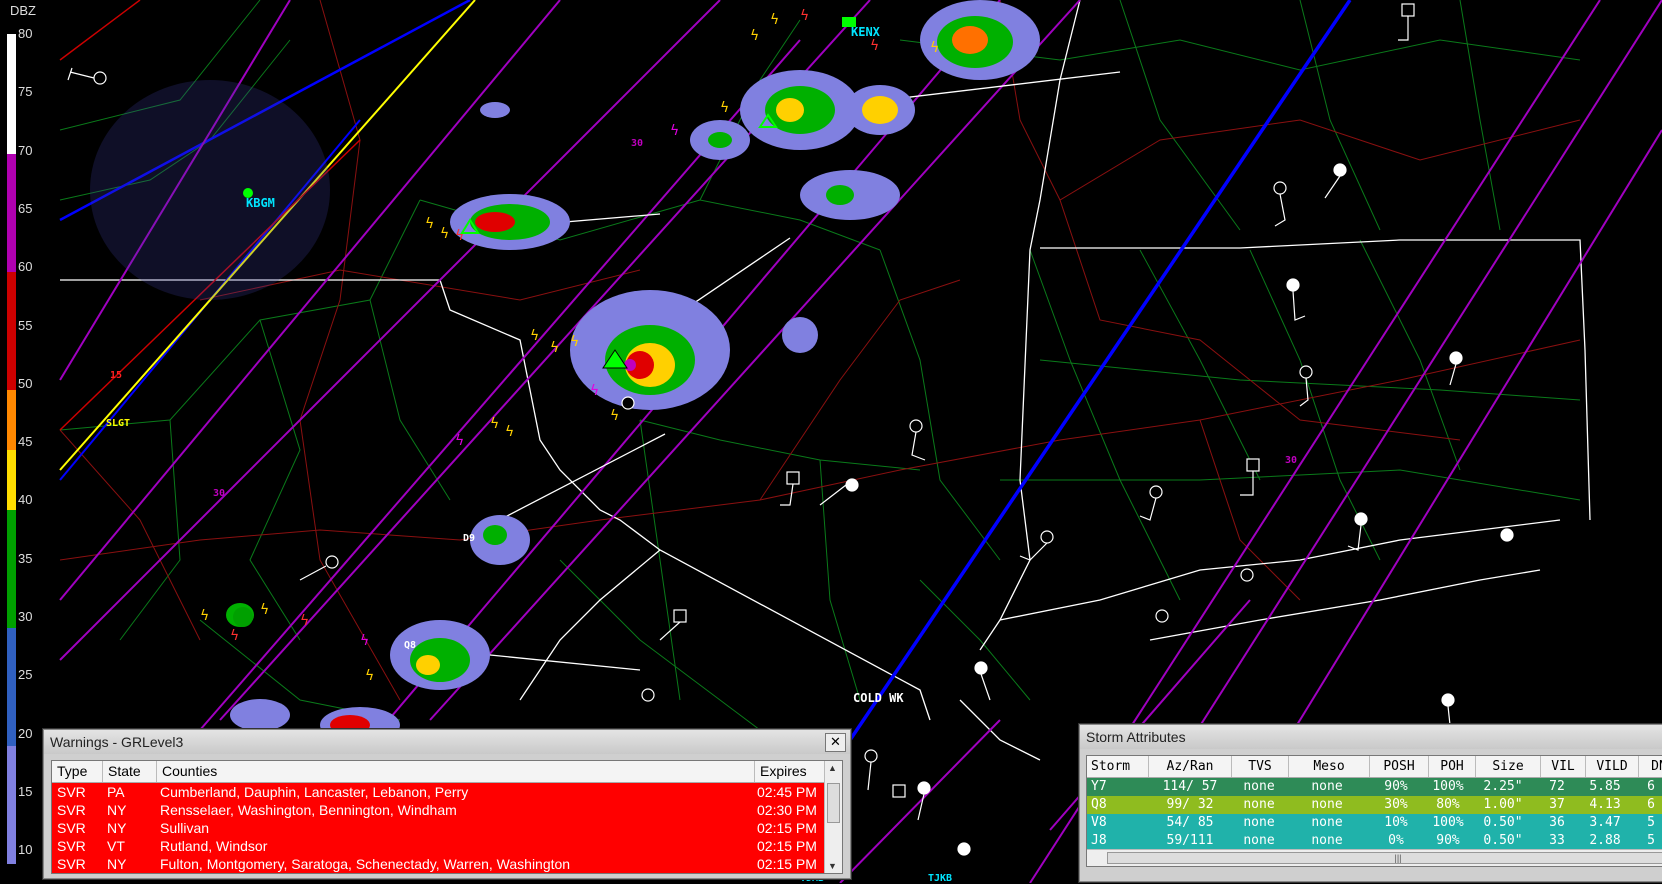 Image resolution: width=1662 pixels, height=884 pixels. Describe the element at coordinates (11, 449) in the screenshot. I see `dbz-color-scale` at that location.